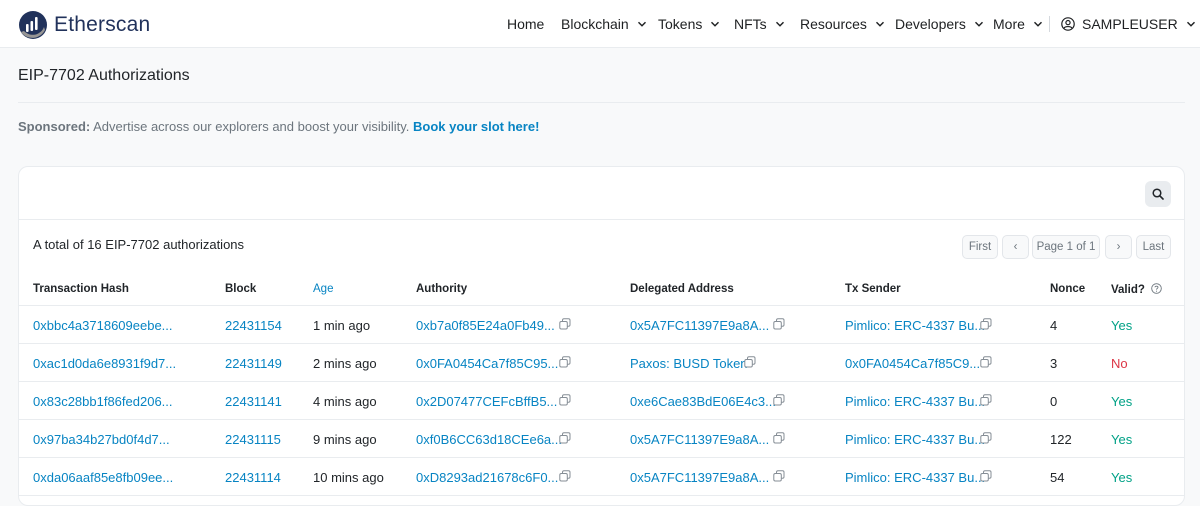  What do you see at coordinates (1061, 439) in the screenshot?
I see `nonce-value: 122` at bounding box center [1061, 439].